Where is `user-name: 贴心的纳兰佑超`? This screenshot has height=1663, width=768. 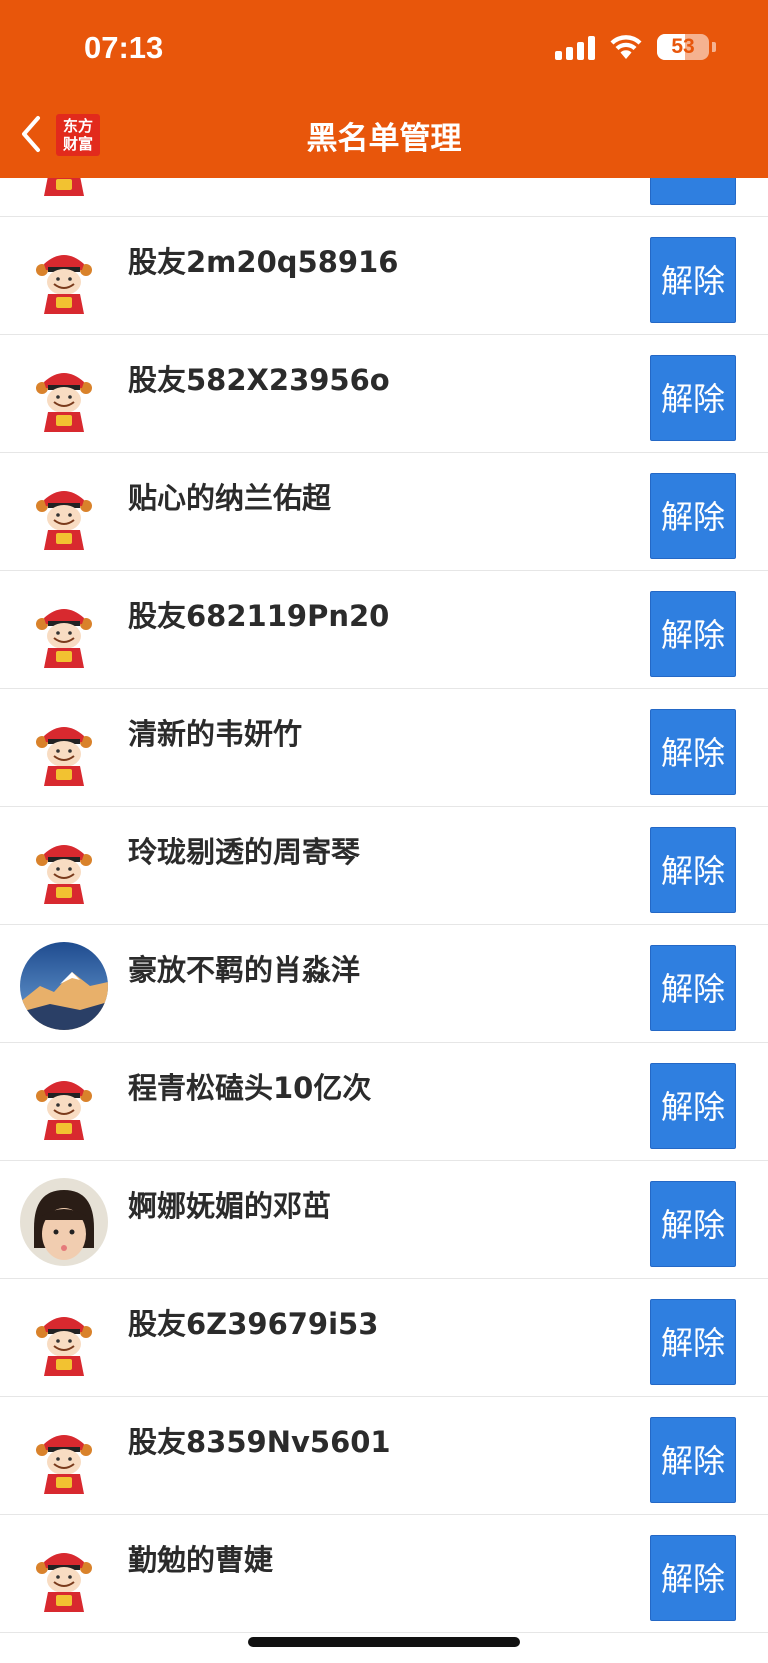 user-name: 贴心的纳兰佑超 is located at coordinates (230, 498).